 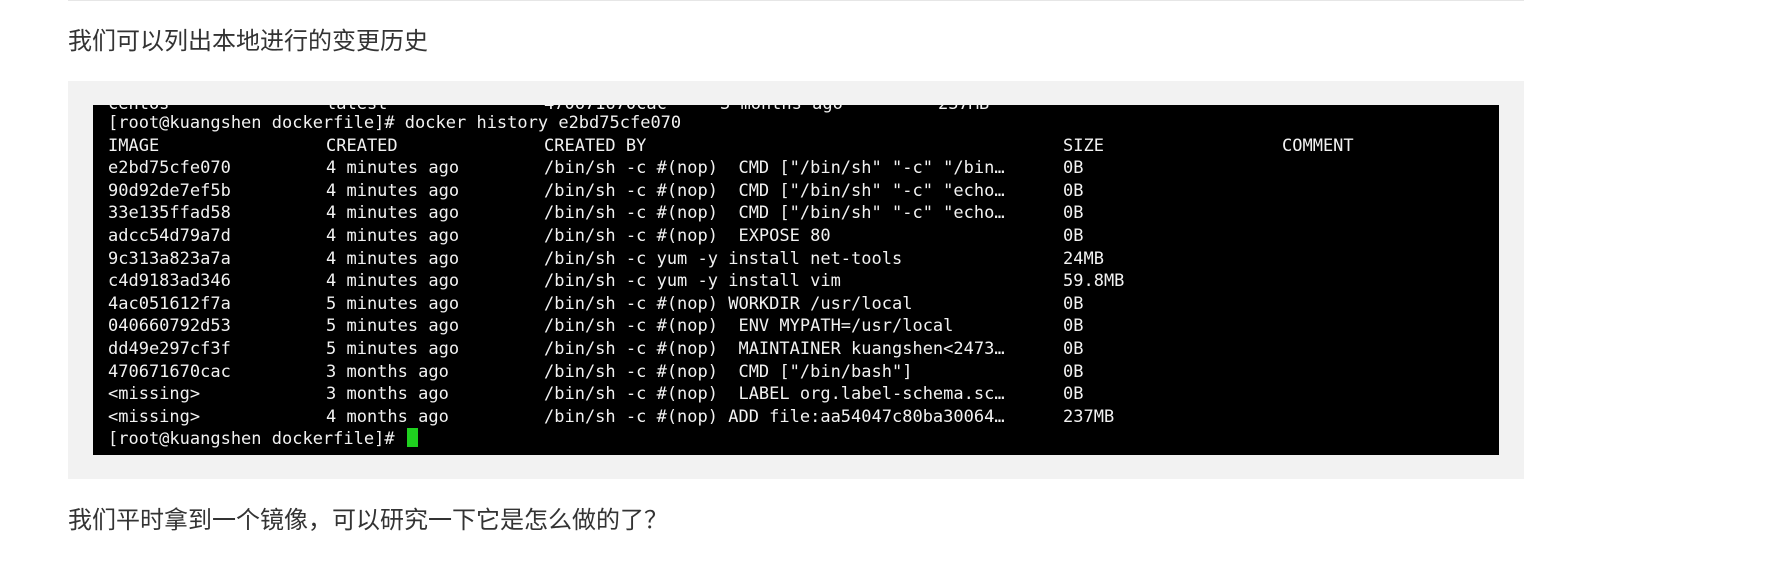 What do you see at coordinates (1083, 145) in the screenshot?
I see `header-size: SIZE` at bounding box center [1083, 145].